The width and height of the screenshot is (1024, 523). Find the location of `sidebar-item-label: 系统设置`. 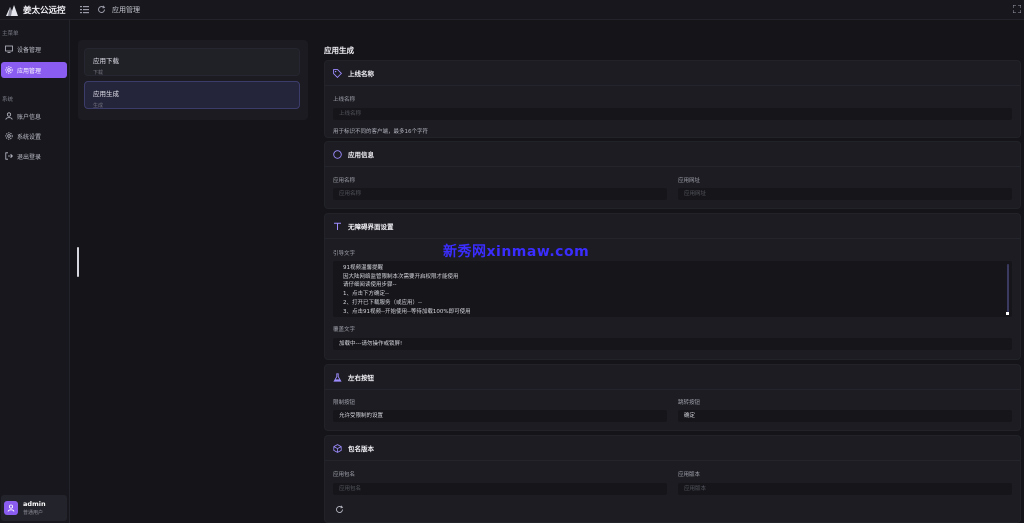

sidebar-item-label: 系统设置 is located at coordinates (29, 137).